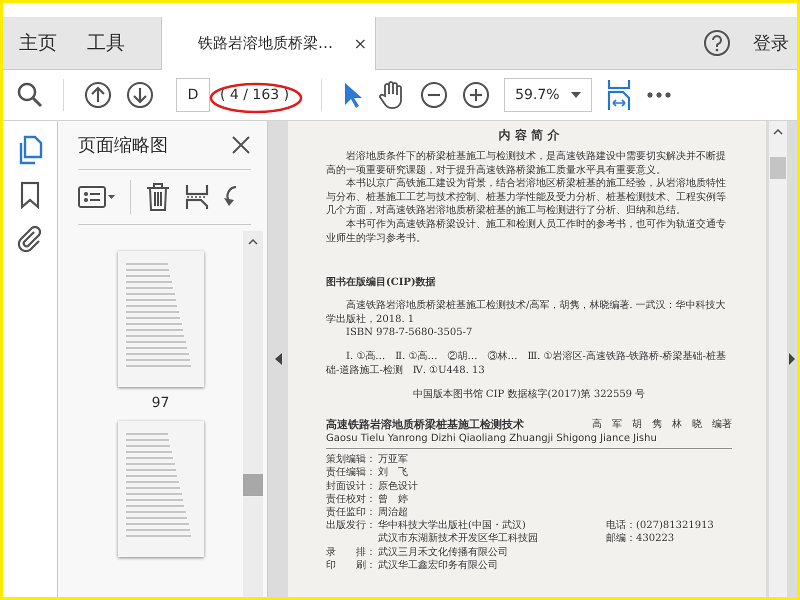 This screenshot has width=800, height=600. What do you see at coordinates (576, 95) in the screenshot?
I see `caret-icon` at bounding box center [576, 95].